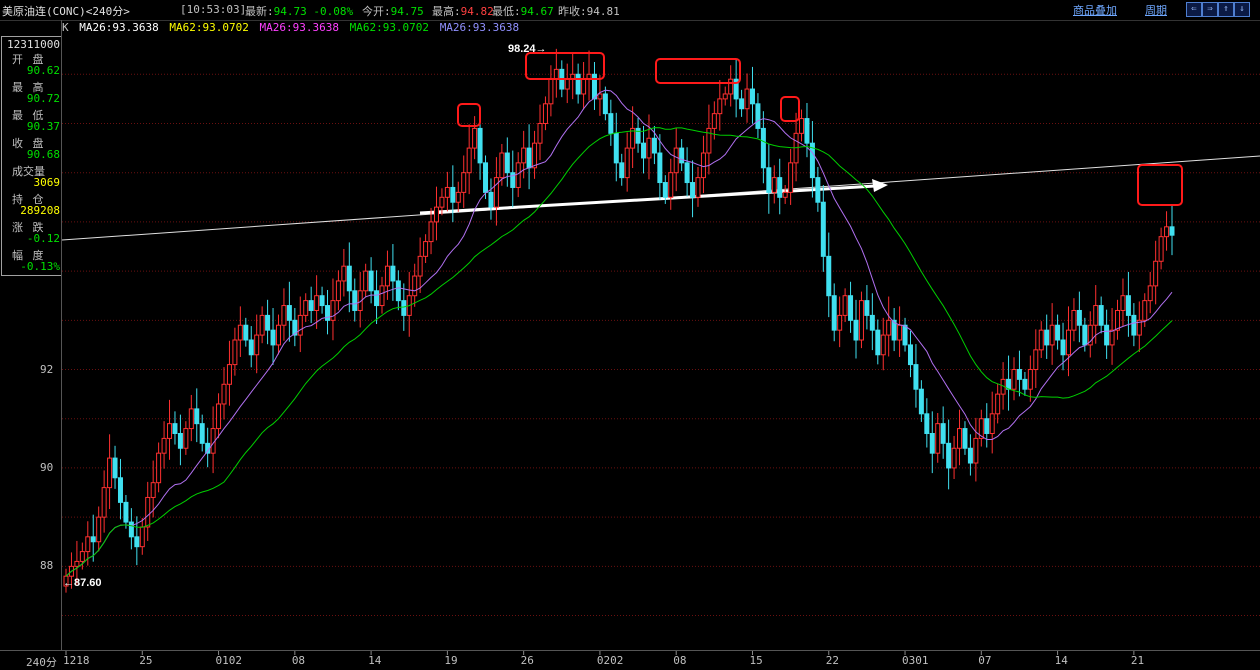 This screenshot has height=670, width=1260. Describe the element at coordinates (1194, 9) in the screenshot. I see `arrow-left-icon: ⇐` at that location.